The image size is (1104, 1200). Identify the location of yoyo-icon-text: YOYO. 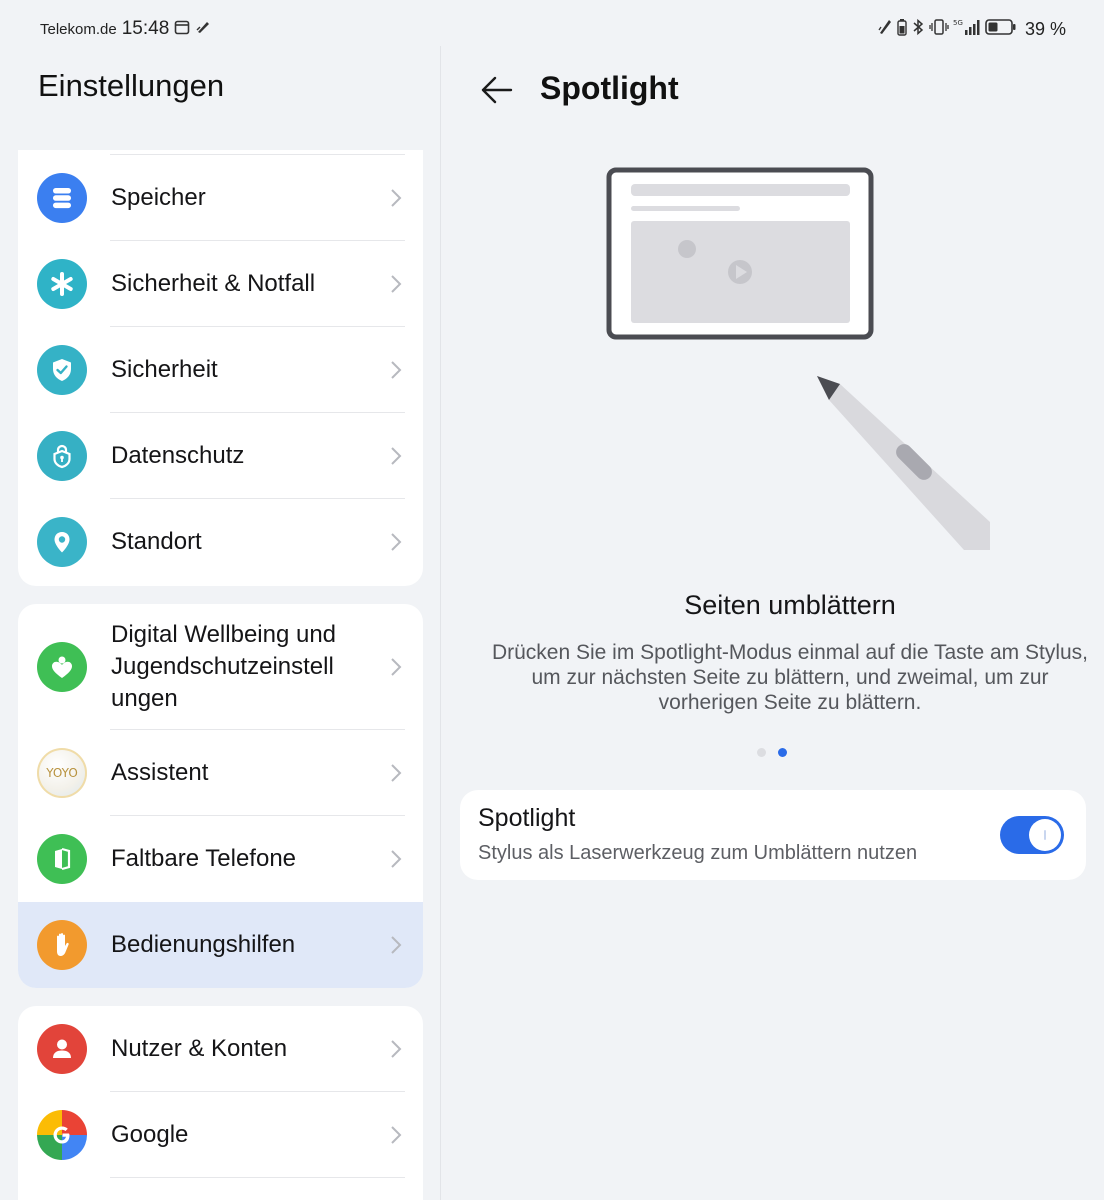
(62, 773).